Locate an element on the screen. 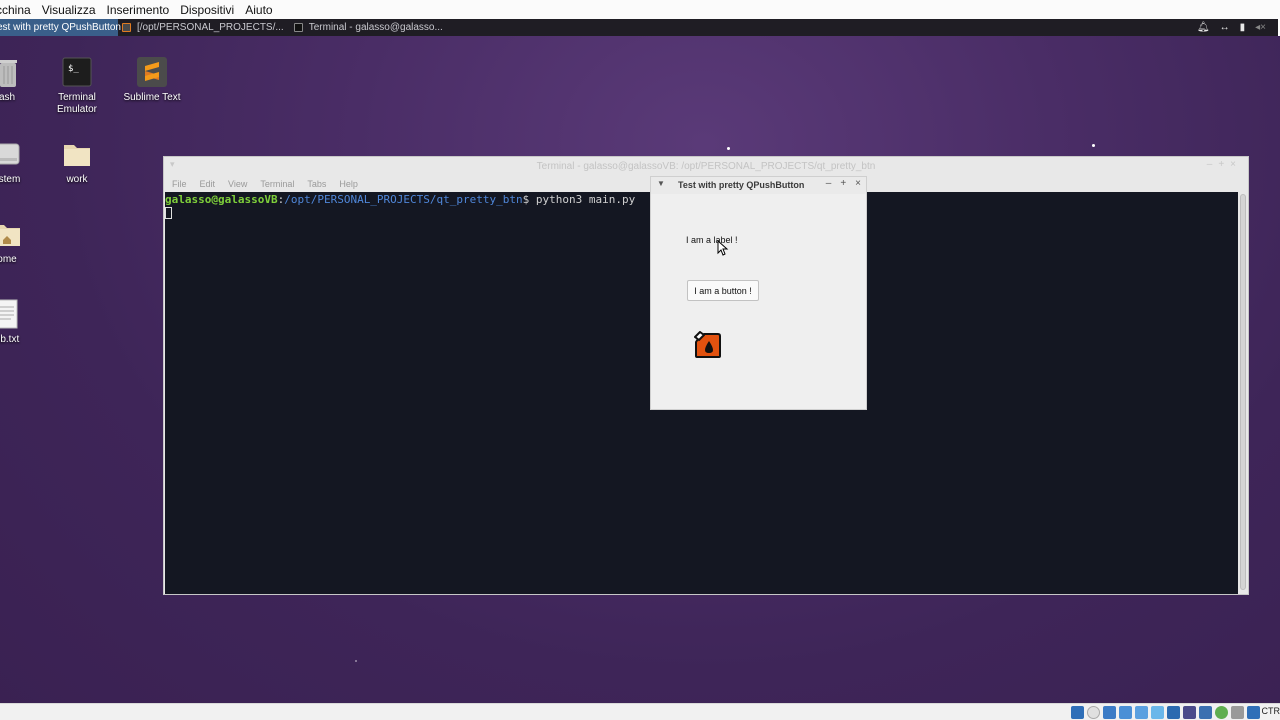 The image size is (1280, 720). battery-icon: ▮ is located at coordinates (1243, 27).